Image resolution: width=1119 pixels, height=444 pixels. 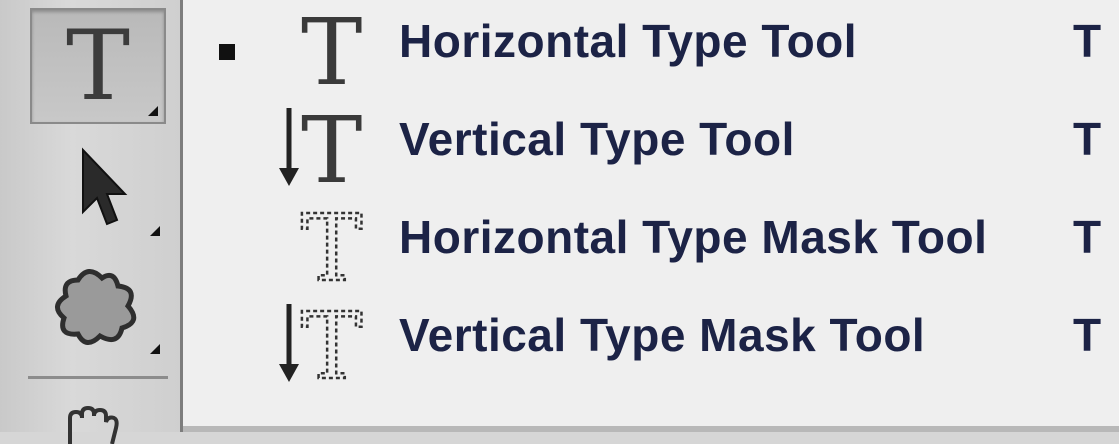 I want to click on selected-bullet-icon, so click(x=227, y=52).